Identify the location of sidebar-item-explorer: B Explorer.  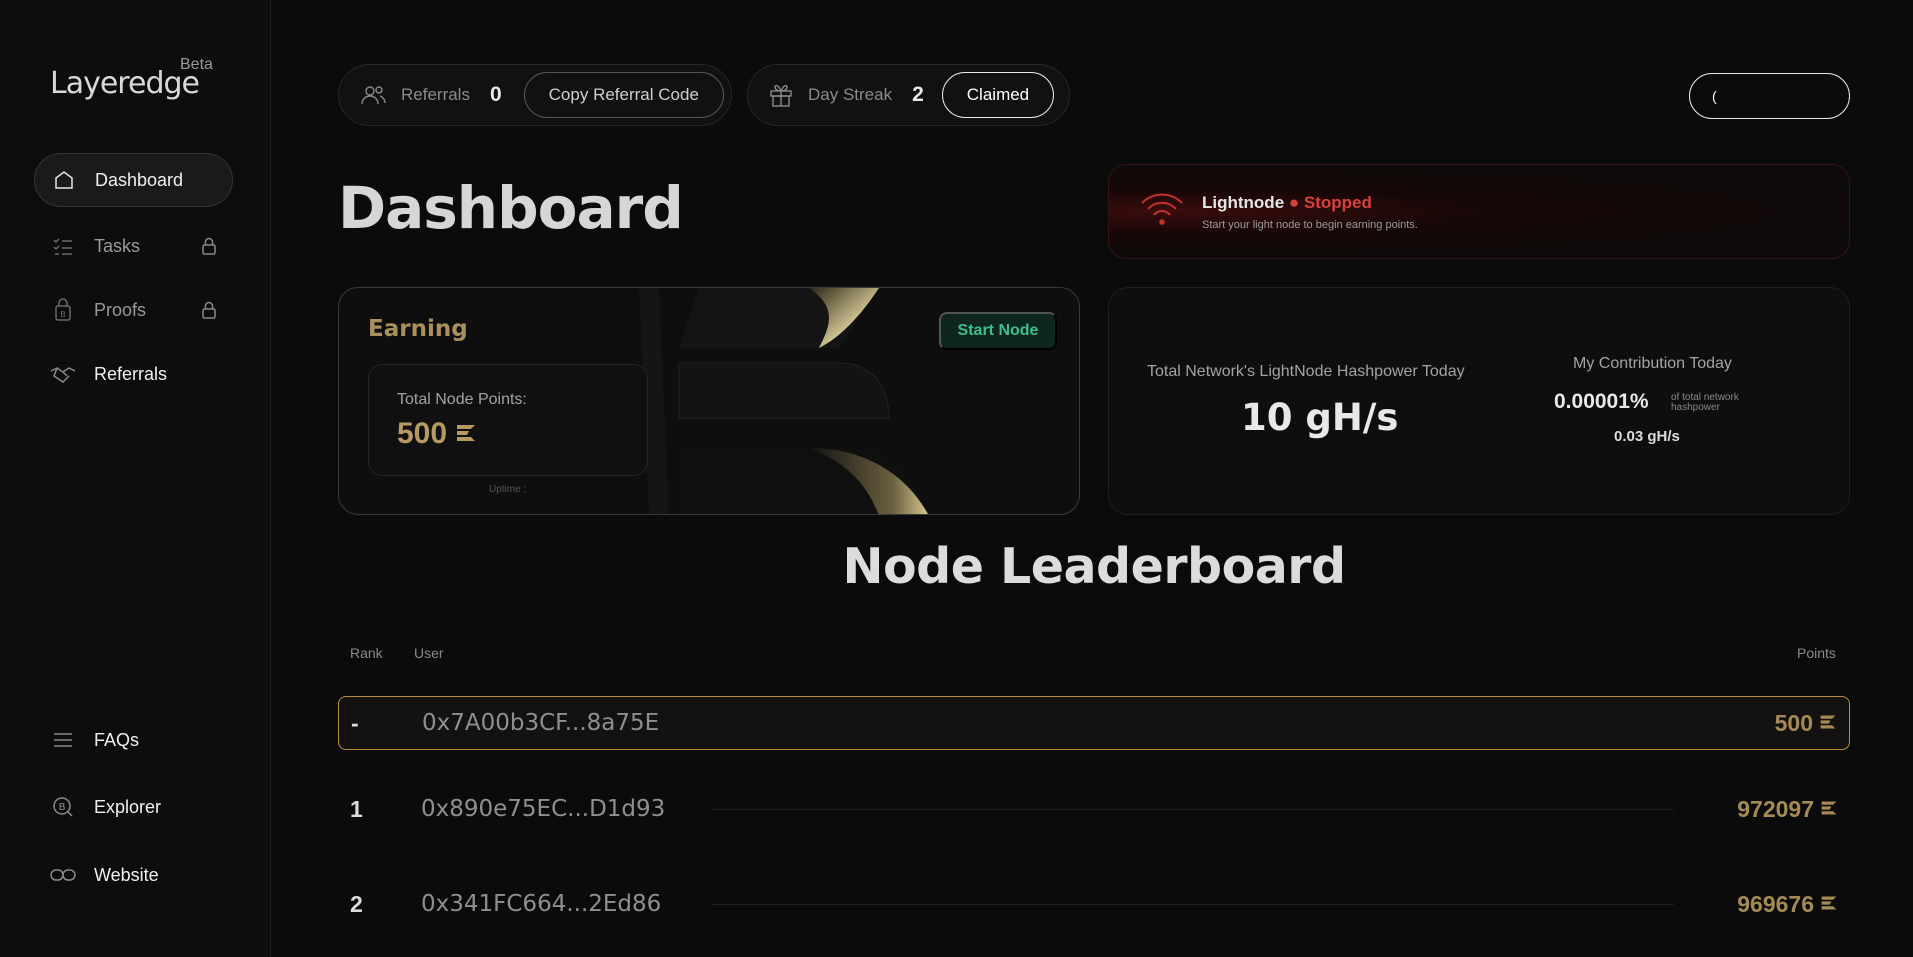
(133, 807).